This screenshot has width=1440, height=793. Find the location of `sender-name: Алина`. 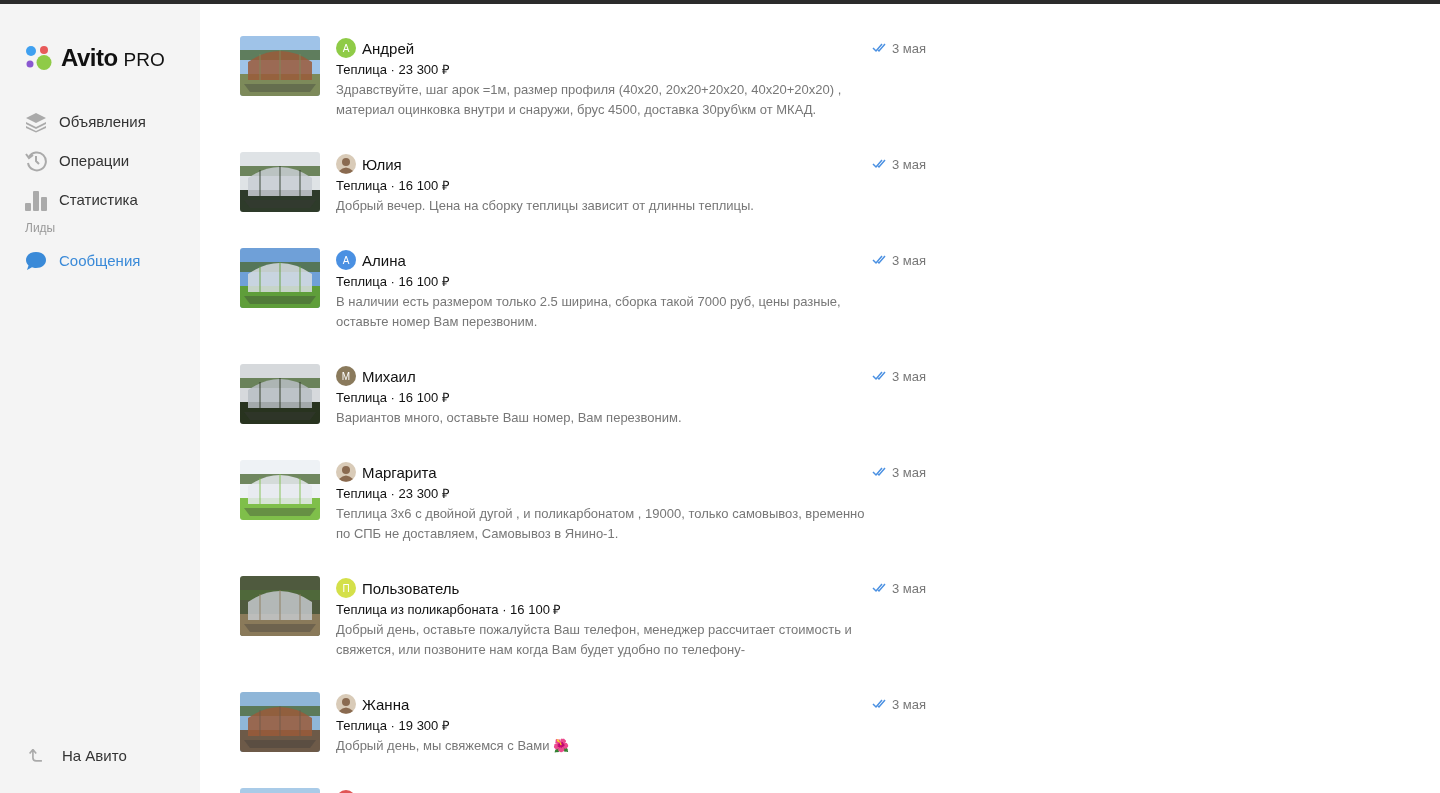

sender-name: Алина is located at coordinates (384, 260).